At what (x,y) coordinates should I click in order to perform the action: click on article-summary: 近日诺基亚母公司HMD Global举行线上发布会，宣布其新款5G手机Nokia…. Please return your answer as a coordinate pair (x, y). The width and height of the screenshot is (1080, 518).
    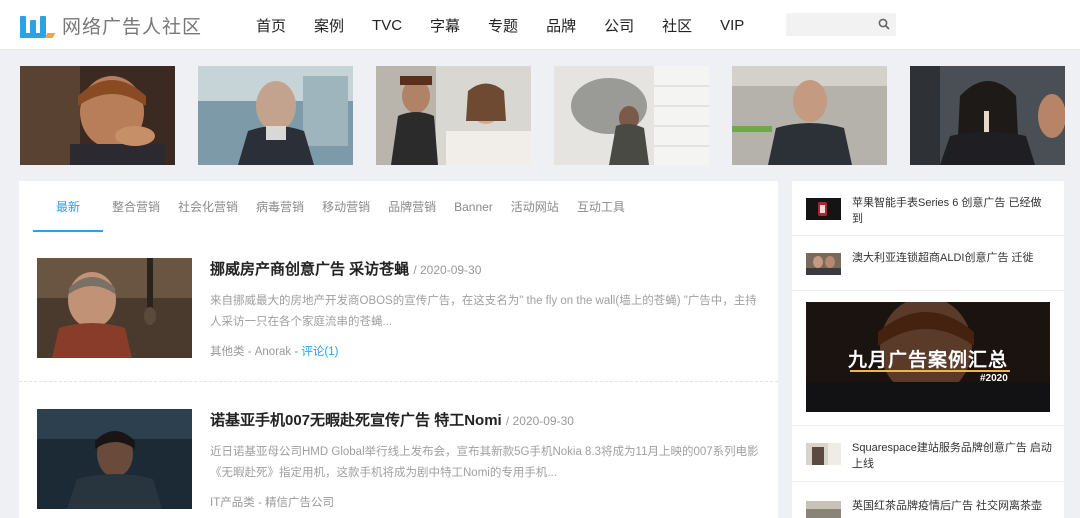
    Looking at the image, I should click on (484, 462).